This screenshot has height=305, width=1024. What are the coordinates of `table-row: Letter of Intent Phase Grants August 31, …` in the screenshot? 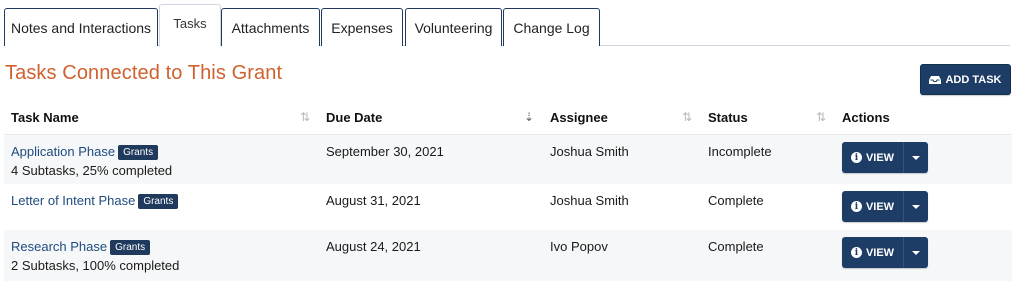 It's located at (508, 207).